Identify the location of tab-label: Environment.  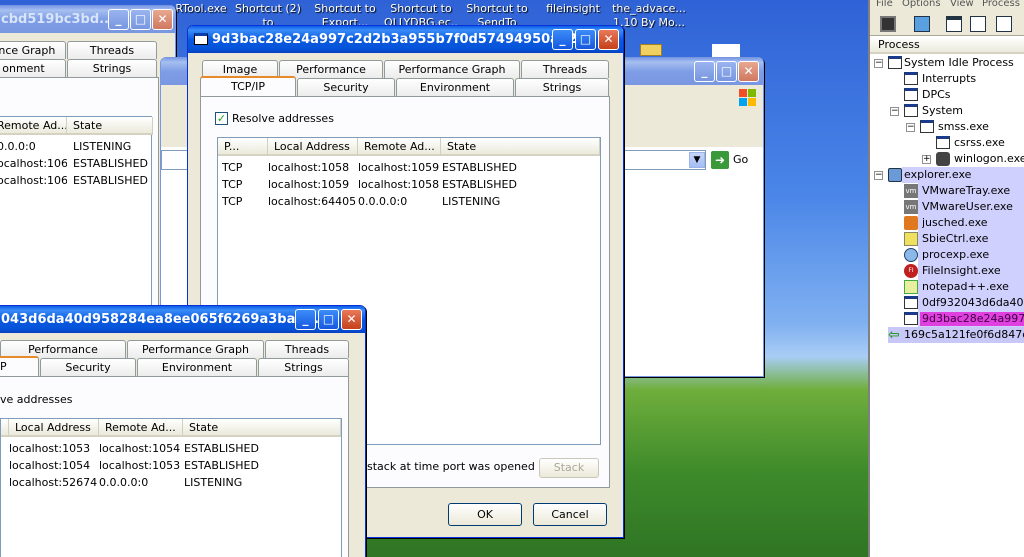
(455, 87).